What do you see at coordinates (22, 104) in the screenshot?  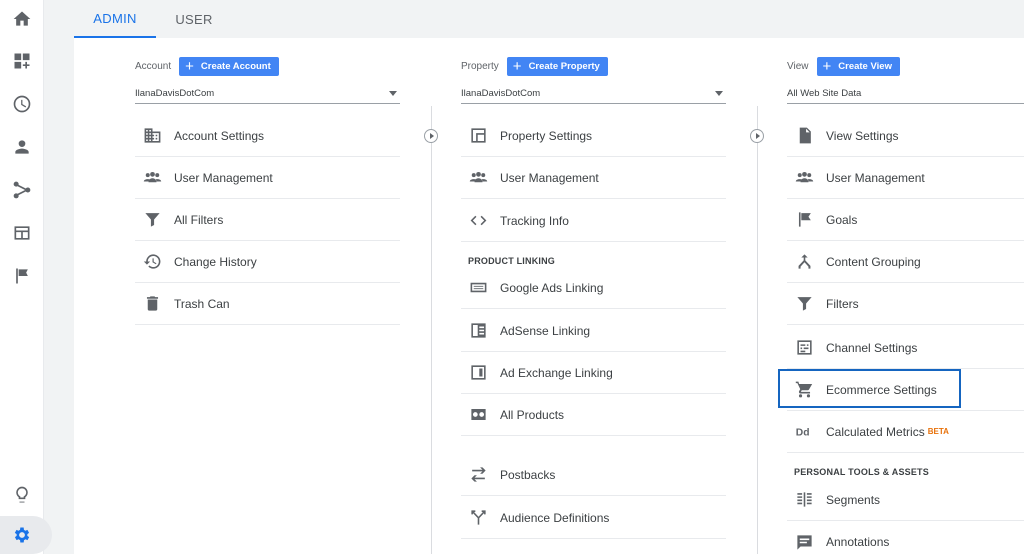 I see `realtime-icon` at bounding box center [22, 104].